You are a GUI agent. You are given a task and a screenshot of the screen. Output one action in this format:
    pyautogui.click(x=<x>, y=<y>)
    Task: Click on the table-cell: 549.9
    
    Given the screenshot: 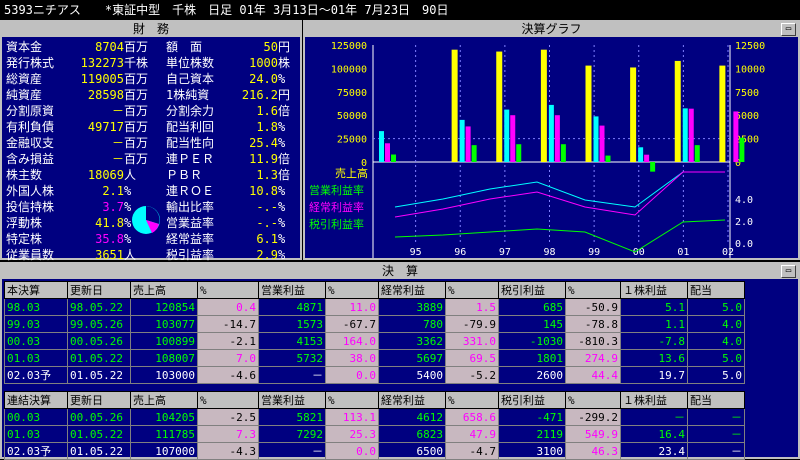 What is the action you would take?
    pyautogui.click(x=593, y=434)
    